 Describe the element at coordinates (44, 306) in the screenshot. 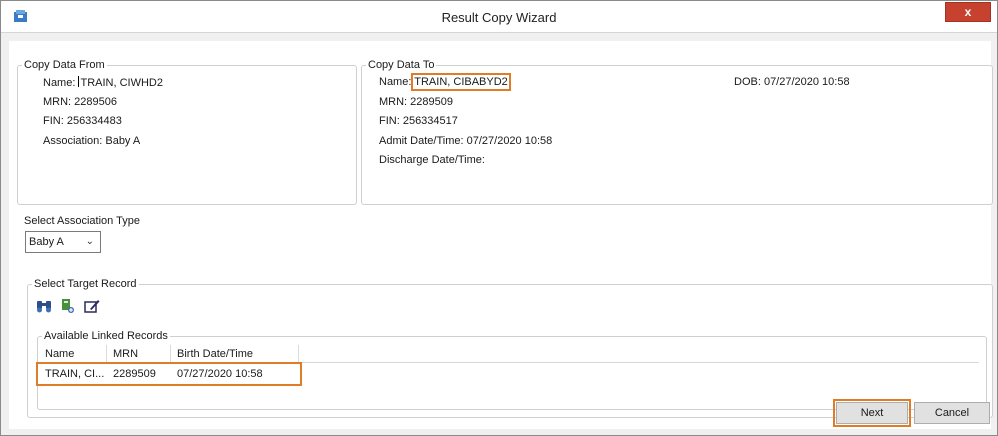

I see `binoculars-icon` at that location.